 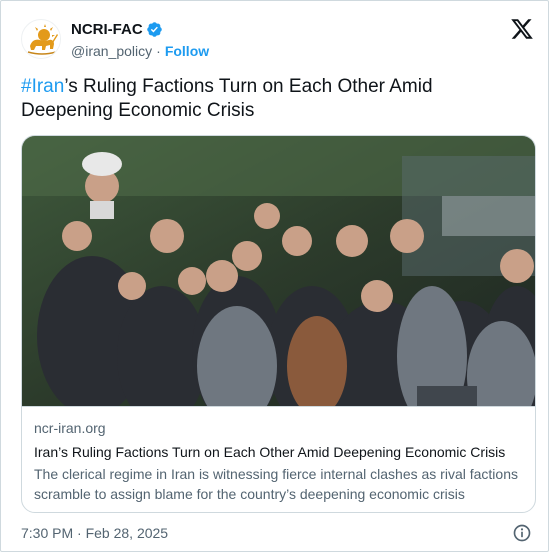 I want to click on follow-button: Follow, so click(x=187, y=51).